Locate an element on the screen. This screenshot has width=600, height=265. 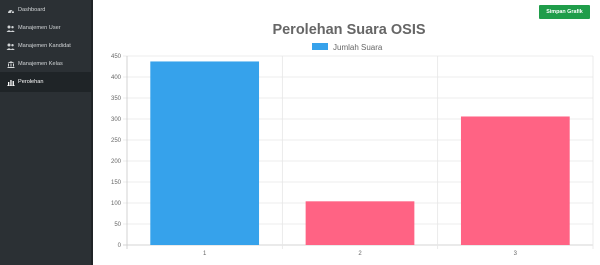
y-tick-label: 50 is located at coordinates (117, 225).